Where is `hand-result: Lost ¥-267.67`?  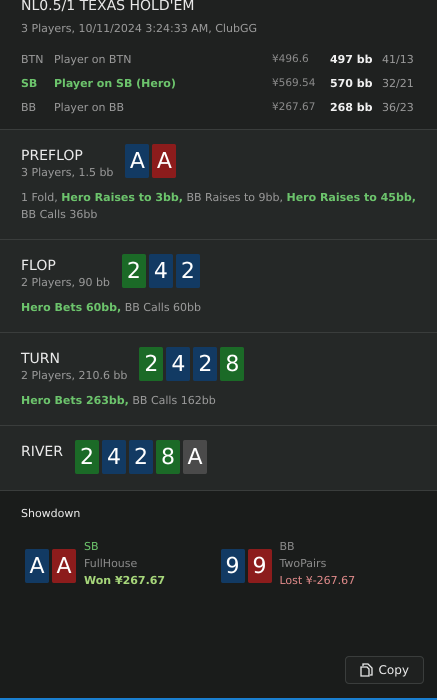 hand-result: Lost ¥-267.67 is located at coordinates (318, 580).